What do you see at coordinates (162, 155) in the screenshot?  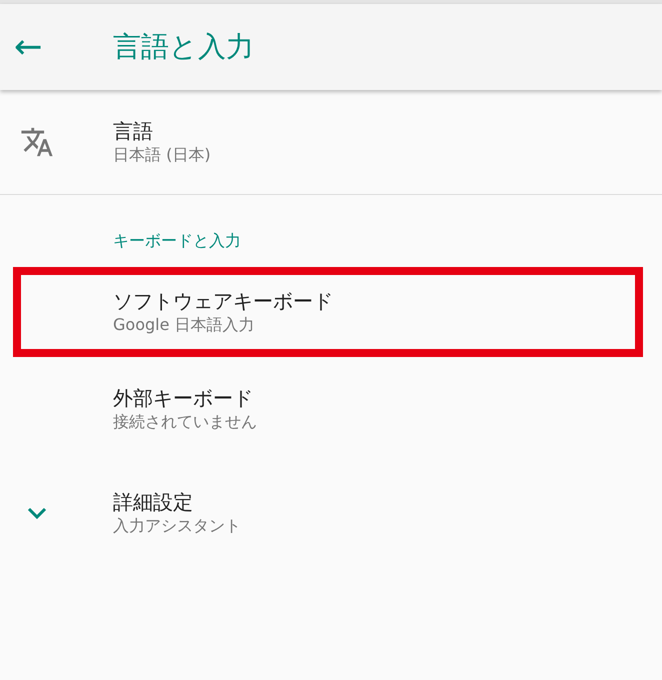 I see `setting-summary: 日本語 (日本)` at bounding box center [162, 155].